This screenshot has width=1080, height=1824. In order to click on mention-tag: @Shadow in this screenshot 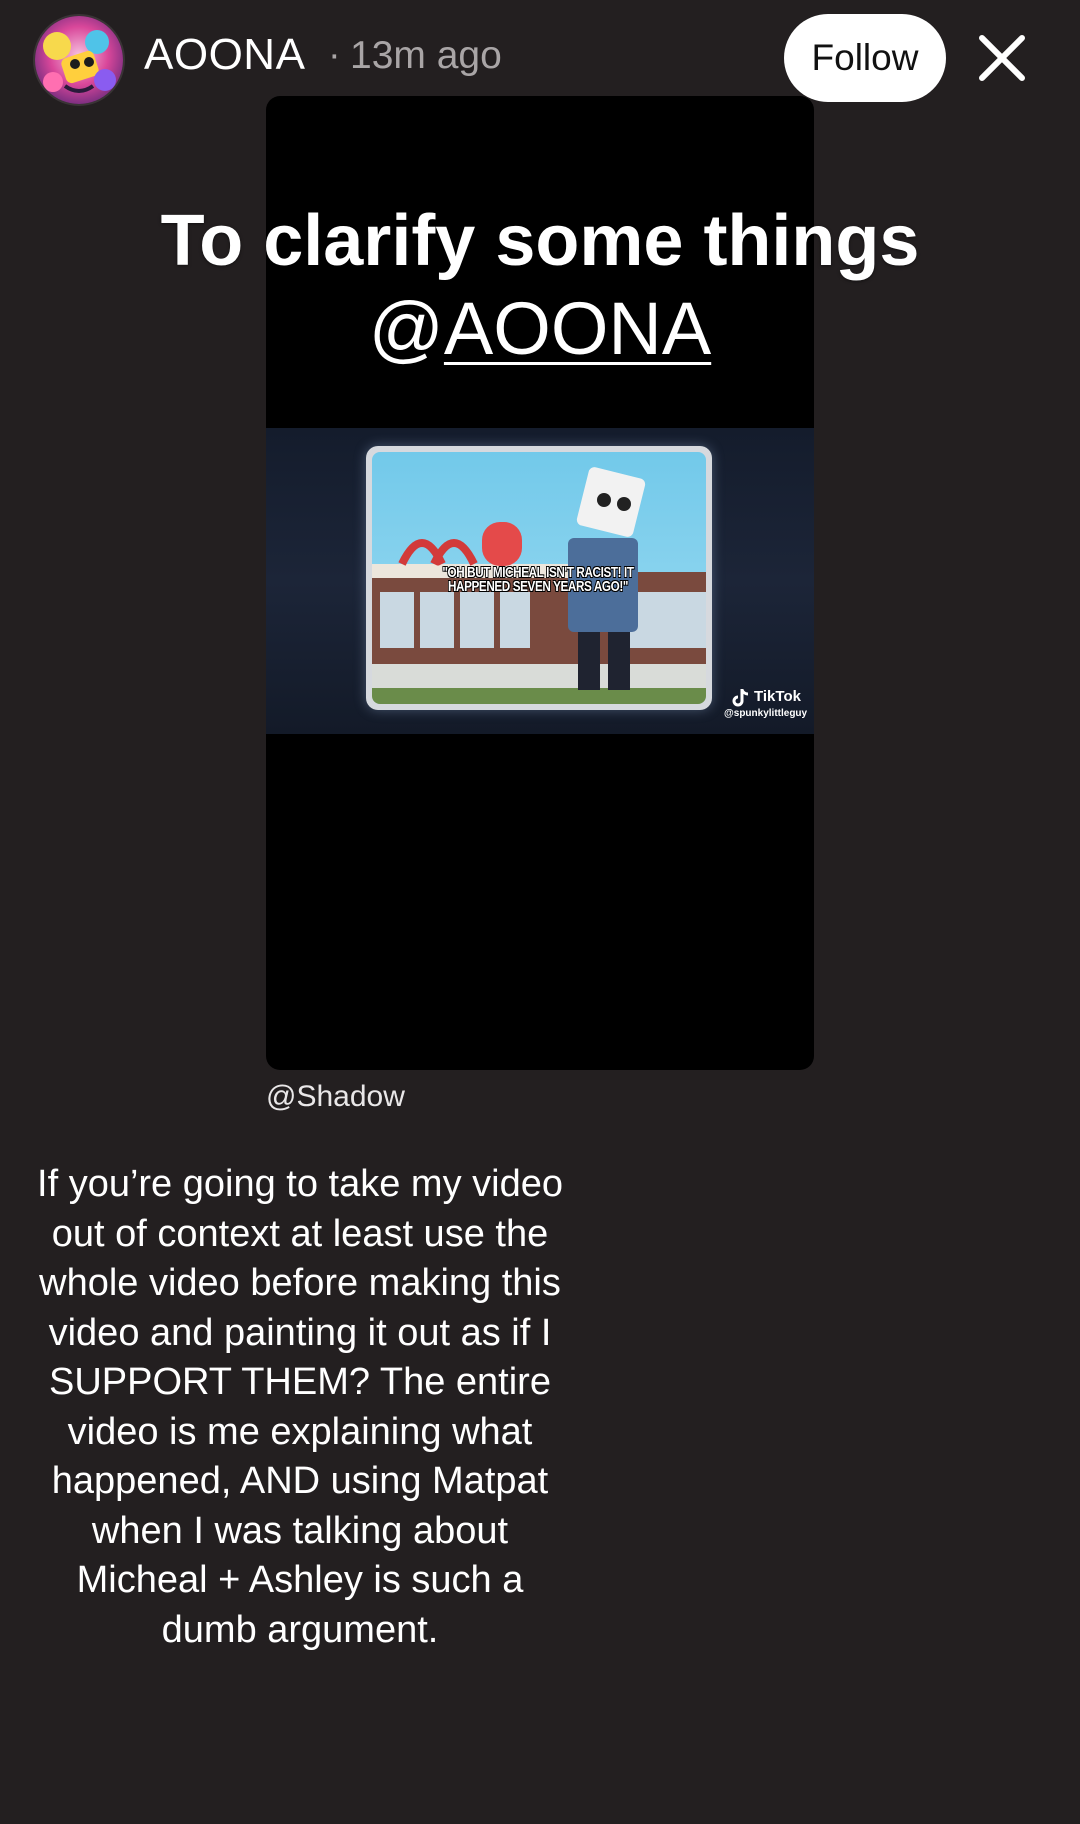, I will do `click(335, 1097)`.